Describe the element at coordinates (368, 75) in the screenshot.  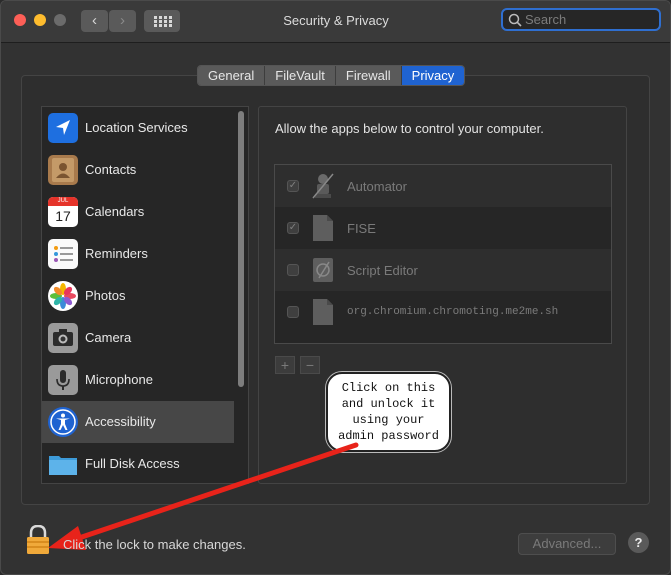
I see `tab-firewall: Firewall` at that location.